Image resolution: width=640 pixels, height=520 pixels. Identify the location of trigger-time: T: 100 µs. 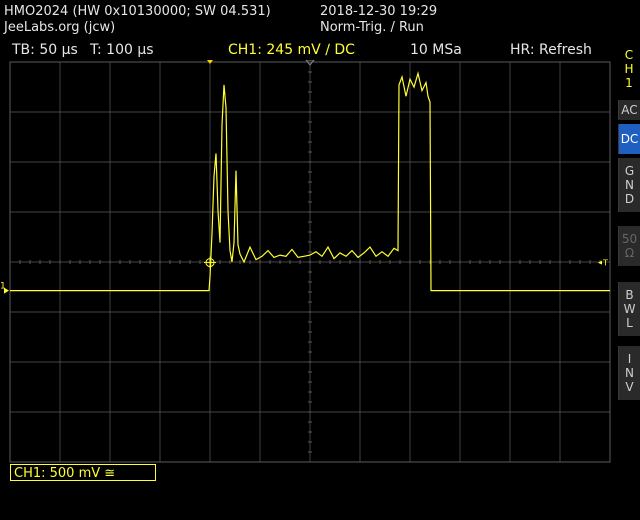
(122, 50).